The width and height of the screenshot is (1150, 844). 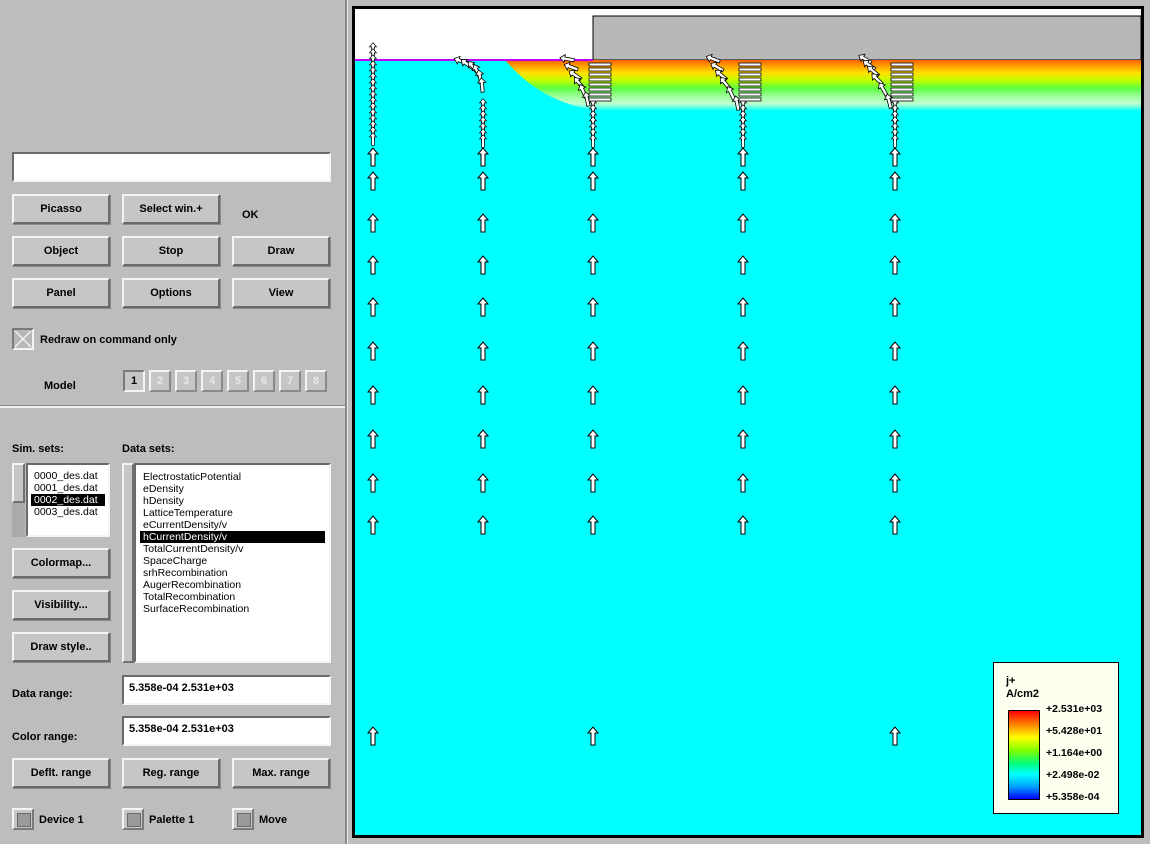 What do you see at coordinates (232, 489) in the screenshot?
I see `list-item: eDensity` at bounding box center [232, 489].